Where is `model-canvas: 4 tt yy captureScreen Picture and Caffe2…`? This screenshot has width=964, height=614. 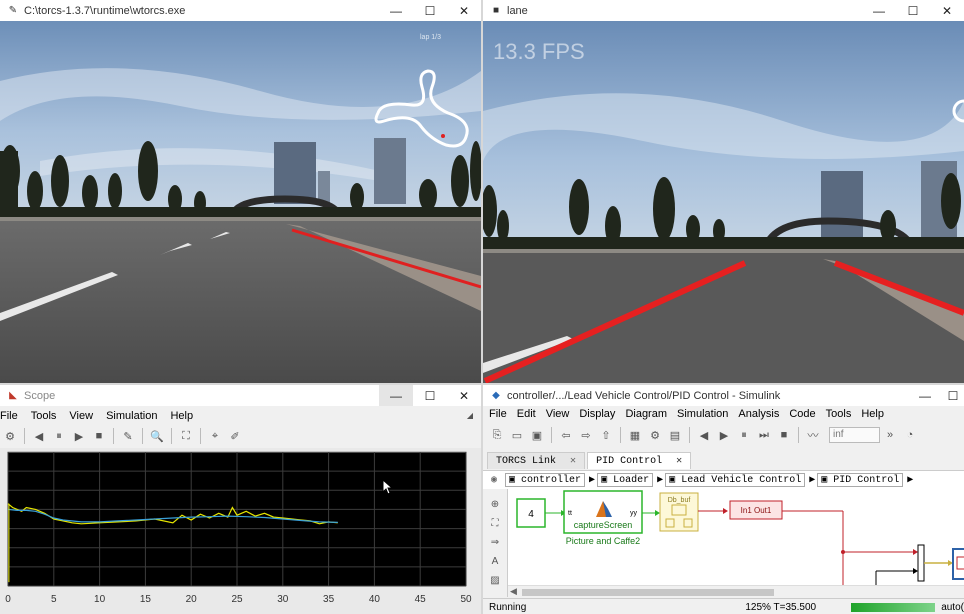 model-canvas: 4 tt yy captureScreen Picture and Caffe2… is located at coordinates (736, 537).